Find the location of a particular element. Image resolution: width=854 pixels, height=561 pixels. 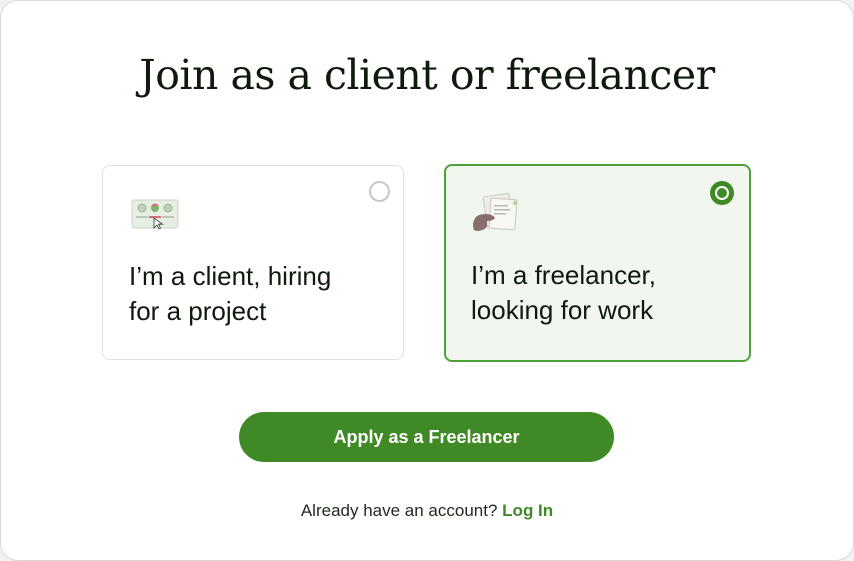

client-dashboard-icon is located at coordinates (155, 214).